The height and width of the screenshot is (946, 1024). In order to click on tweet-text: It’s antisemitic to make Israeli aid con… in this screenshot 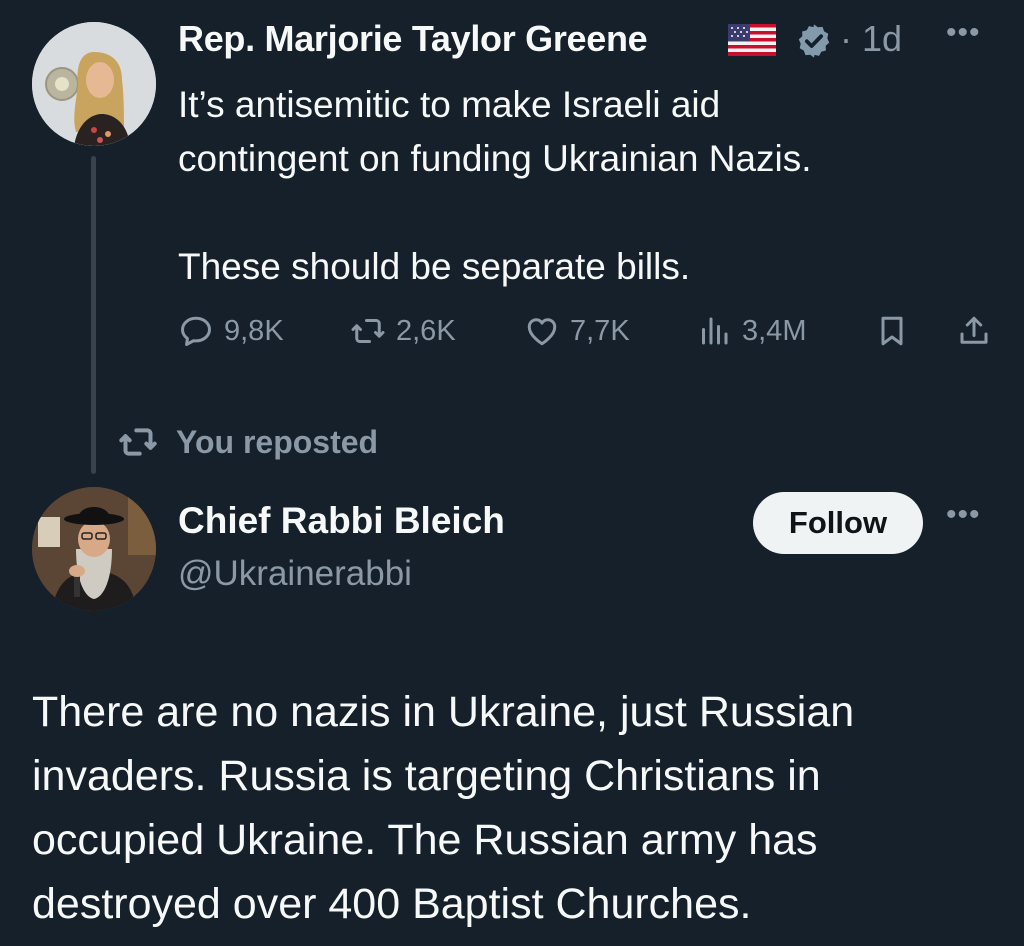, I will do `click(495, 185)`.